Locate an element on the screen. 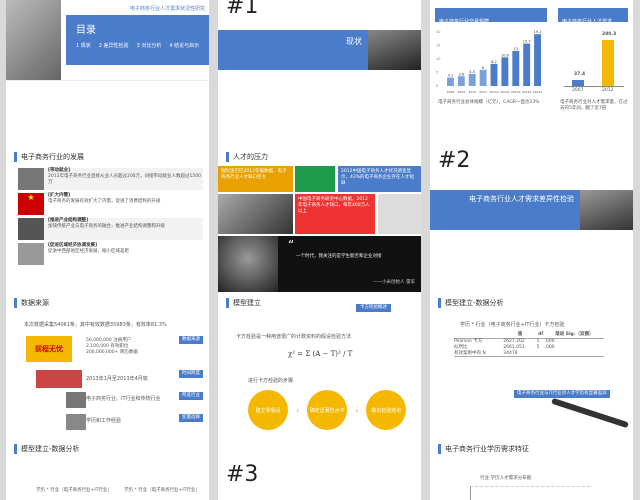 The height and width of the screenshot is (500, 640). y-tick-label: 10 is located at coordinates (438, 59).